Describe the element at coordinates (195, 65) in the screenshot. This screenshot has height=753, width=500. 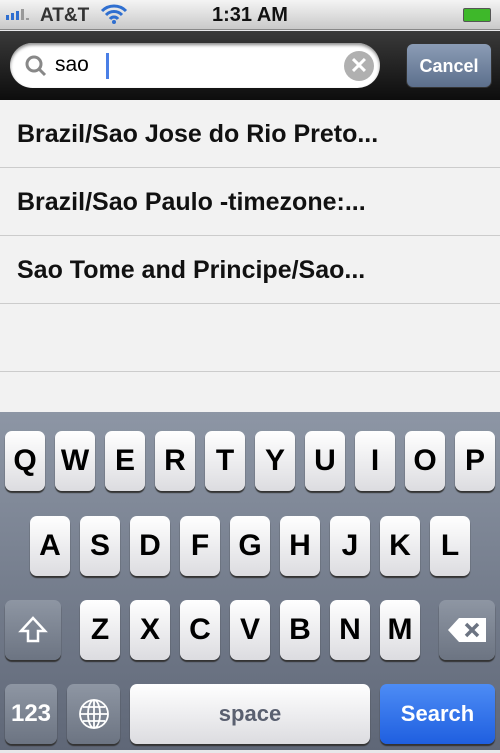
I see `search-input: sao ✕` at that location.